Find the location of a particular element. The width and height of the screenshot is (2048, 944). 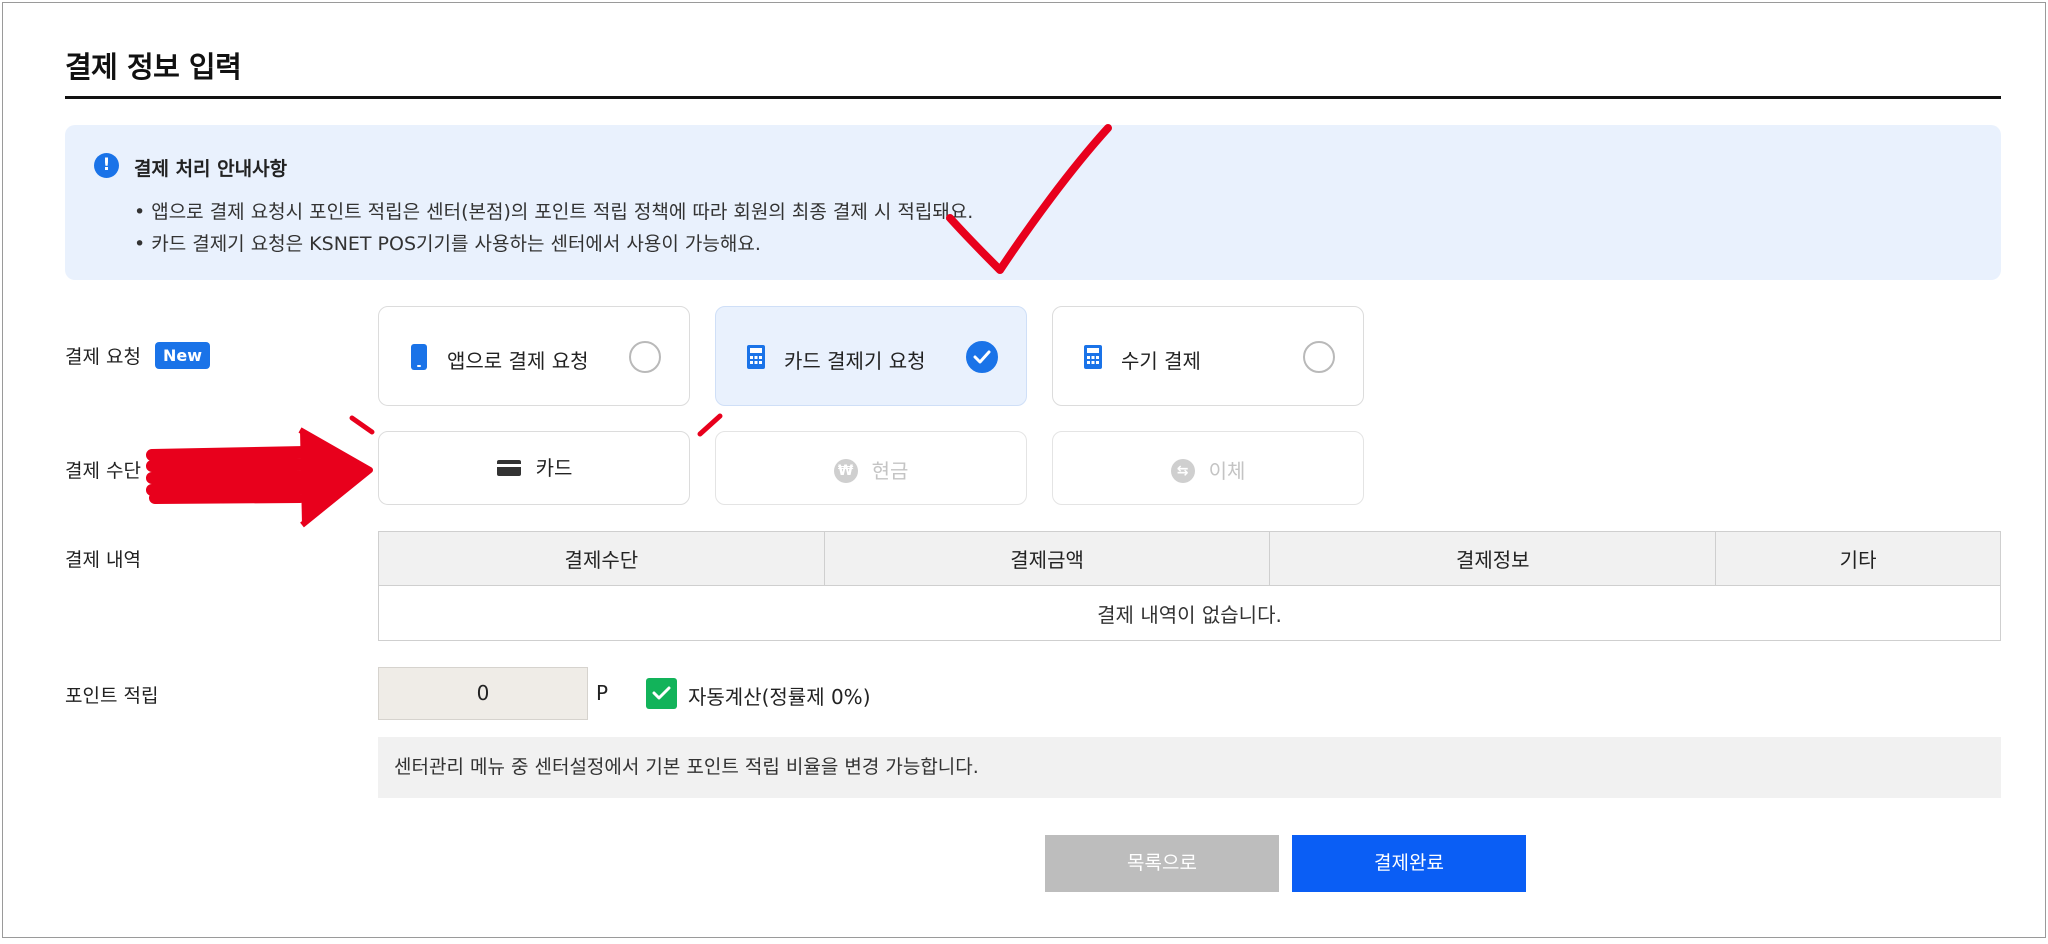

point-hint: 센터관리 메뉴 중 센터설정에서 기본 포인트 적립 비율을 변경 가능합니다. is located at coordinates (1189, 767).